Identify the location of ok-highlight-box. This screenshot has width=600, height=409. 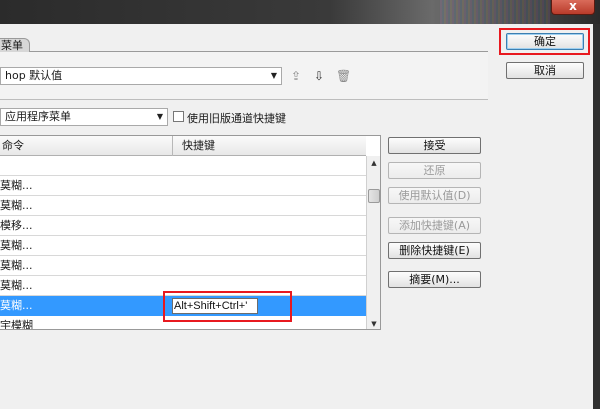
(544, 41).